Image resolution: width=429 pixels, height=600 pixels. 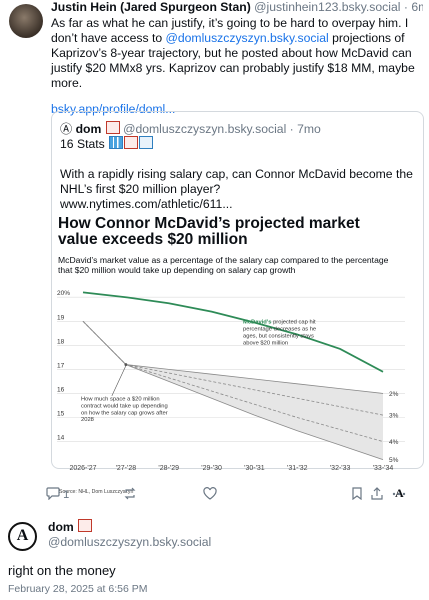 What do you see at coordinates (61, 317) in the screenshot?
I see `y-tick-label: 19` at bounding box center [61, 317].